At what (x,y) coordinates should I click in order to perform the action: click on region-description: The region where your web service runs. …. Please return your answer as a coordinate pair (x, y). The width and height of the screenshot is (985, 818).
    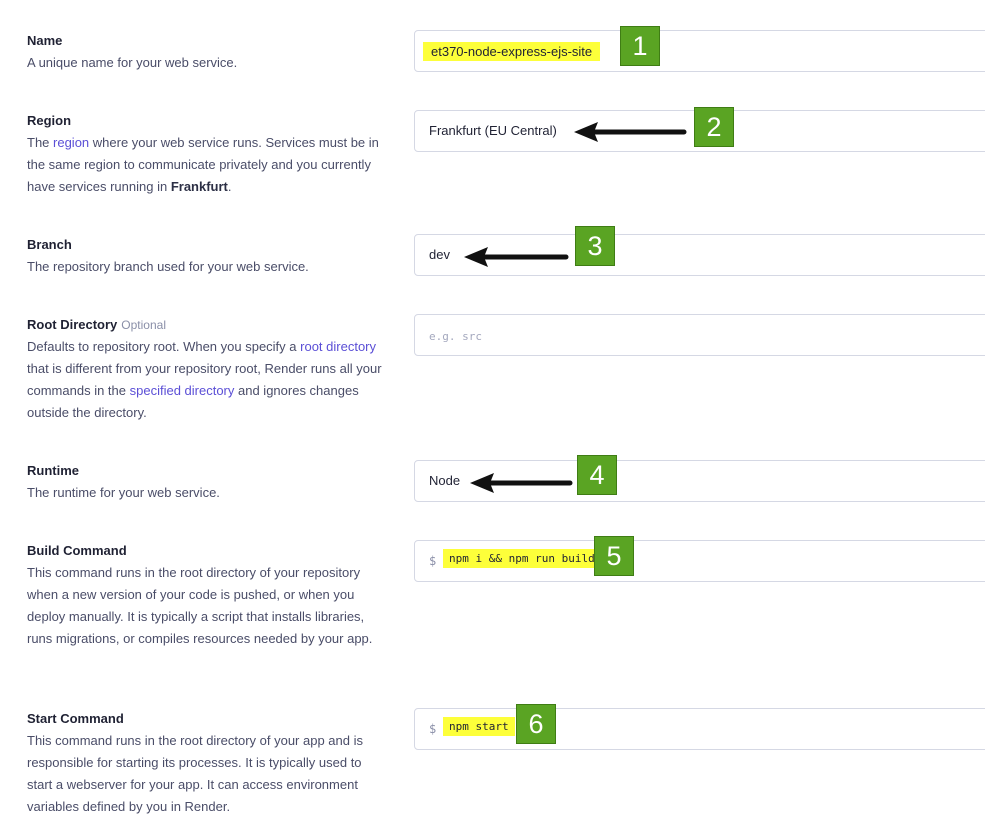
    Looking at the image, I should click on (203, 164).